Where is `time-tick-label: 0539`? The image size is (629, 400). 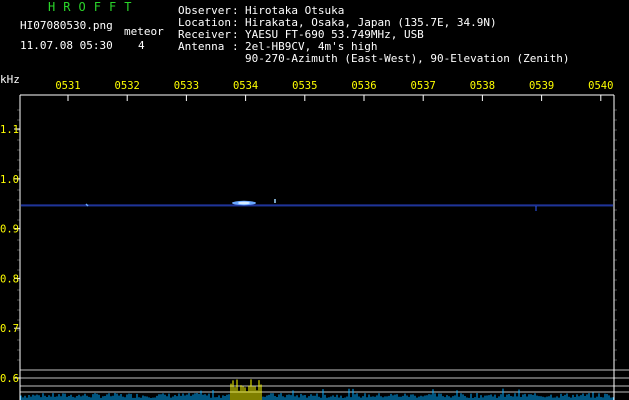
time-tick-label: 0539 is located at coordinates (541, 86).